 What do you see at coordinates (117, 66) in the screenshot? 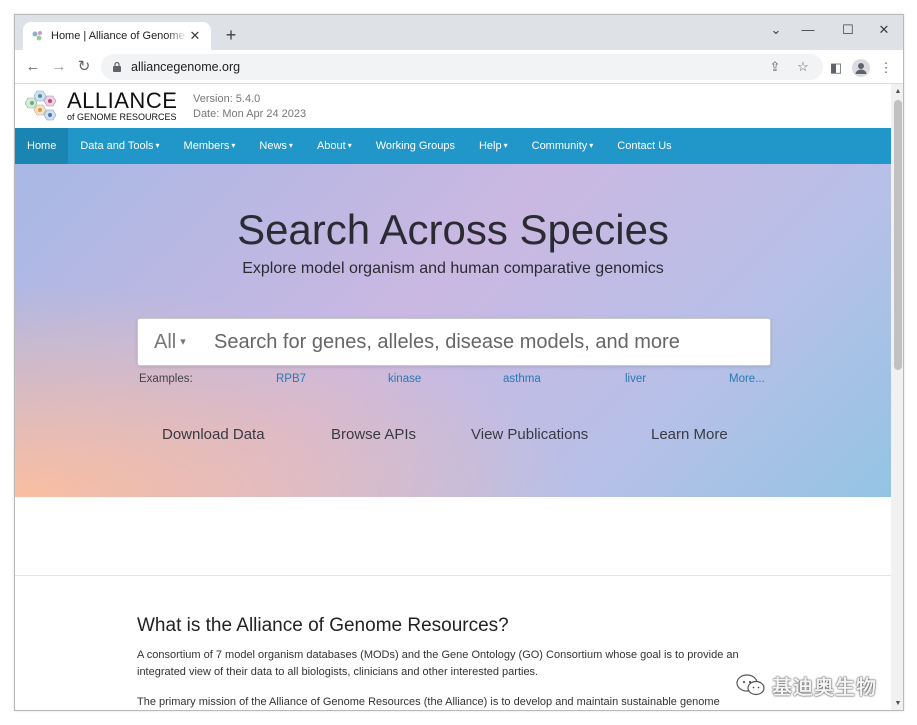
I see `lock-icon` at bounding box center [117, 66].